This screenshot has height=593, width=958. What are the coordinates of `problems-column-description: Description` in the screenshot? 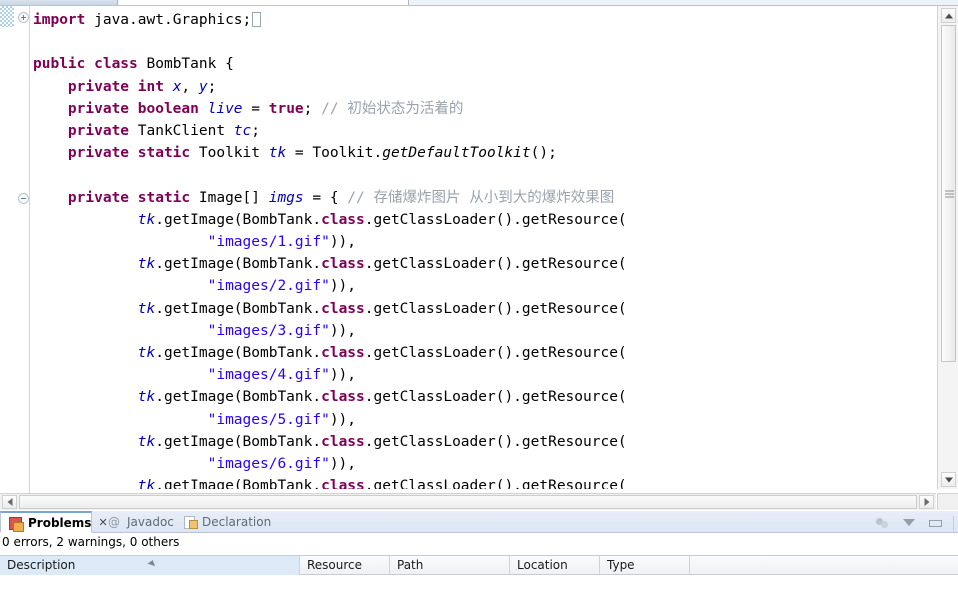 It's located at (150, 565).